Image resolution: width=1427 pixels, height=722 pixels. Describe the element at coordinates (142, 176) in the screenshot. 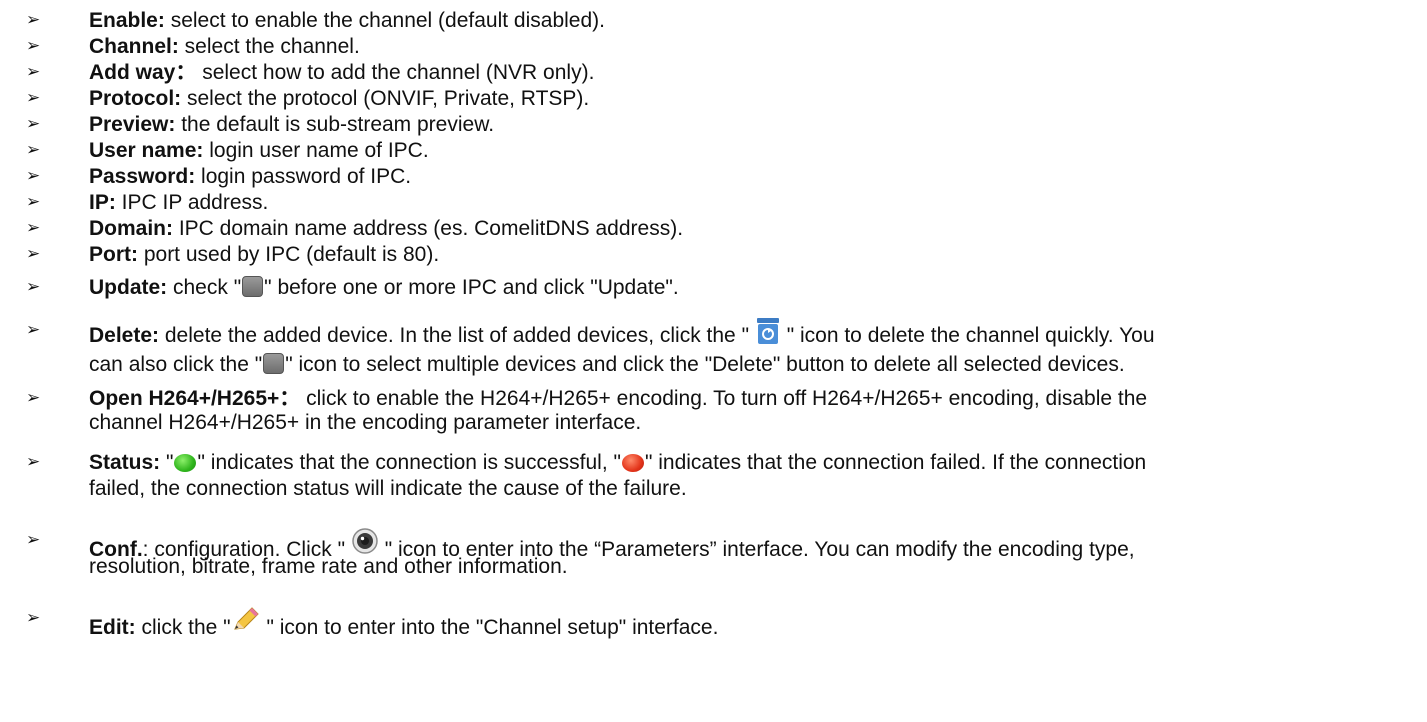

I see `term: Password:` at that location.